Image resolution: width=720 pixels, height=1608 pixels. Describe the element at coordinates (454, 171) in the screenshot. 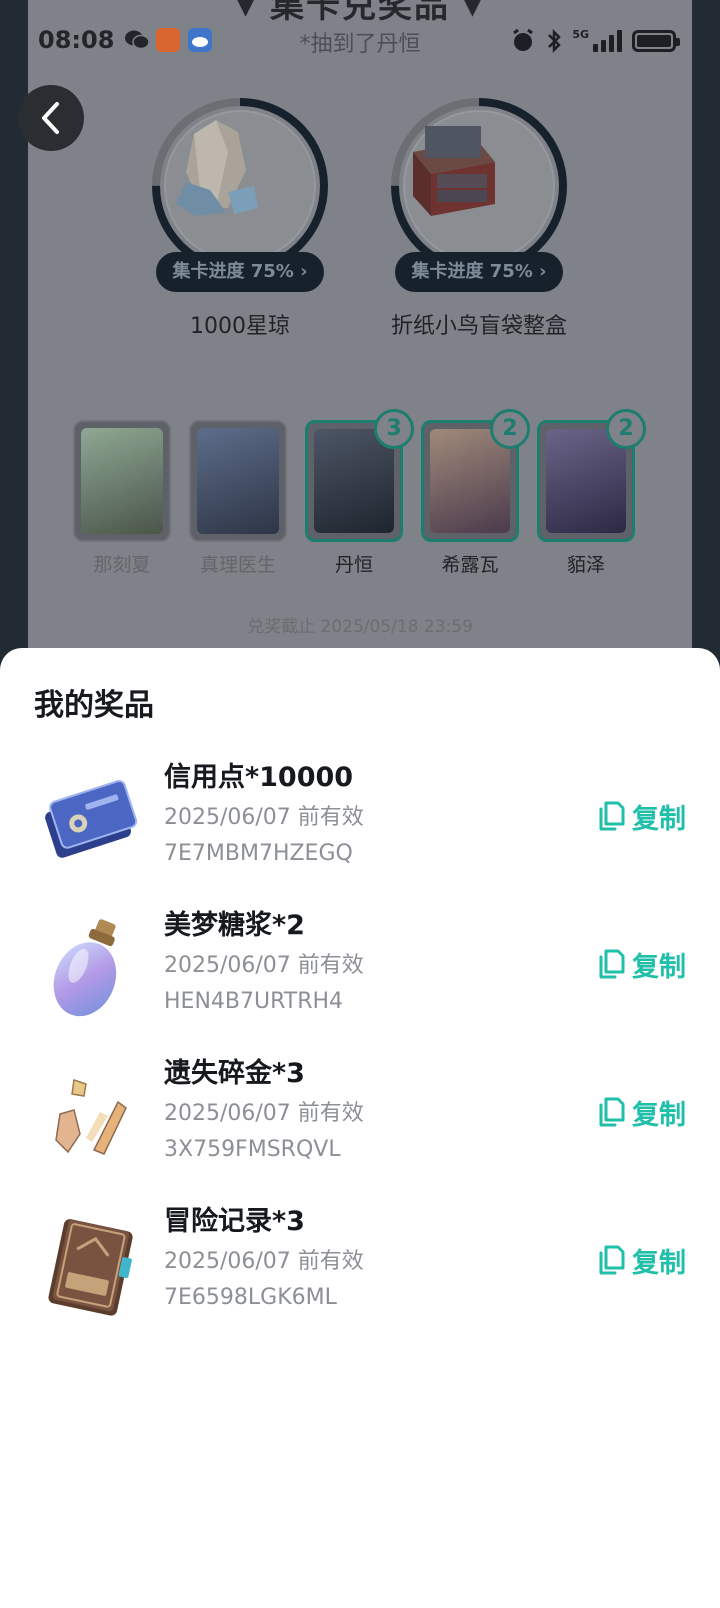

I see `blind-box-icon` at that location.